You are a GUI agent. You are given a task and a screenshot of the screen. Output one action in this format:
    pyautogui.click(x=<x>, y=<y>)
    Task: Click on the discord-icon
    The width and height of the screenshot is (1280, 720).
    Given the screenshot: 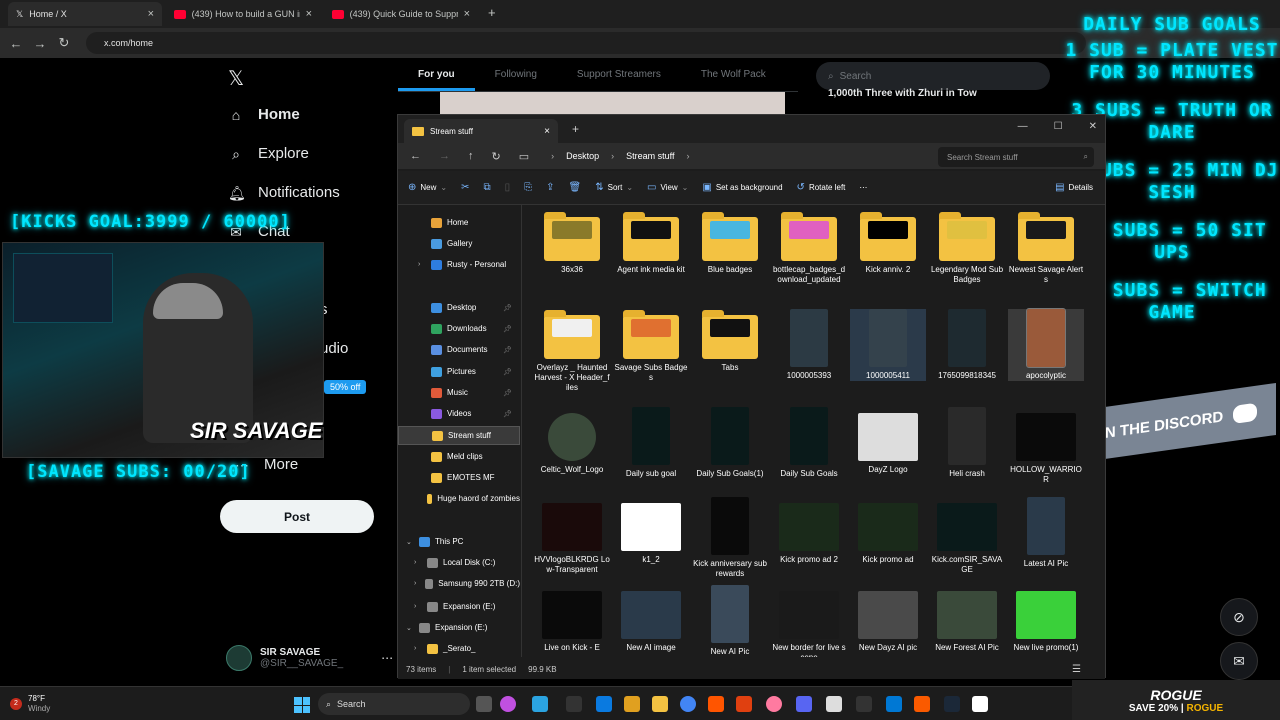 What is the action you would take?
    pyautogui.click(x=804, y=704)
    